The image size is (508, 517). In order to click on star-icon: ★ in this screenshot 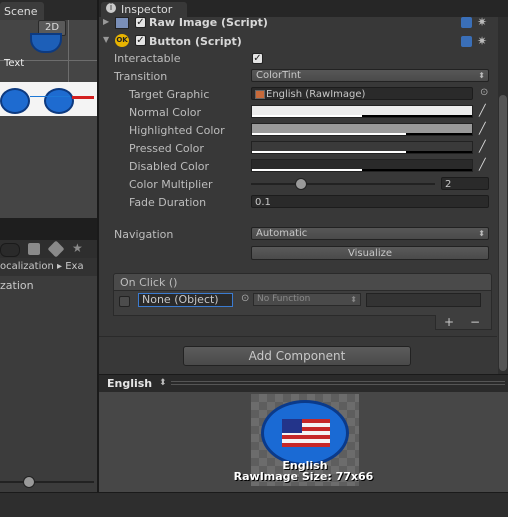, I will do `click(77, 248)`.